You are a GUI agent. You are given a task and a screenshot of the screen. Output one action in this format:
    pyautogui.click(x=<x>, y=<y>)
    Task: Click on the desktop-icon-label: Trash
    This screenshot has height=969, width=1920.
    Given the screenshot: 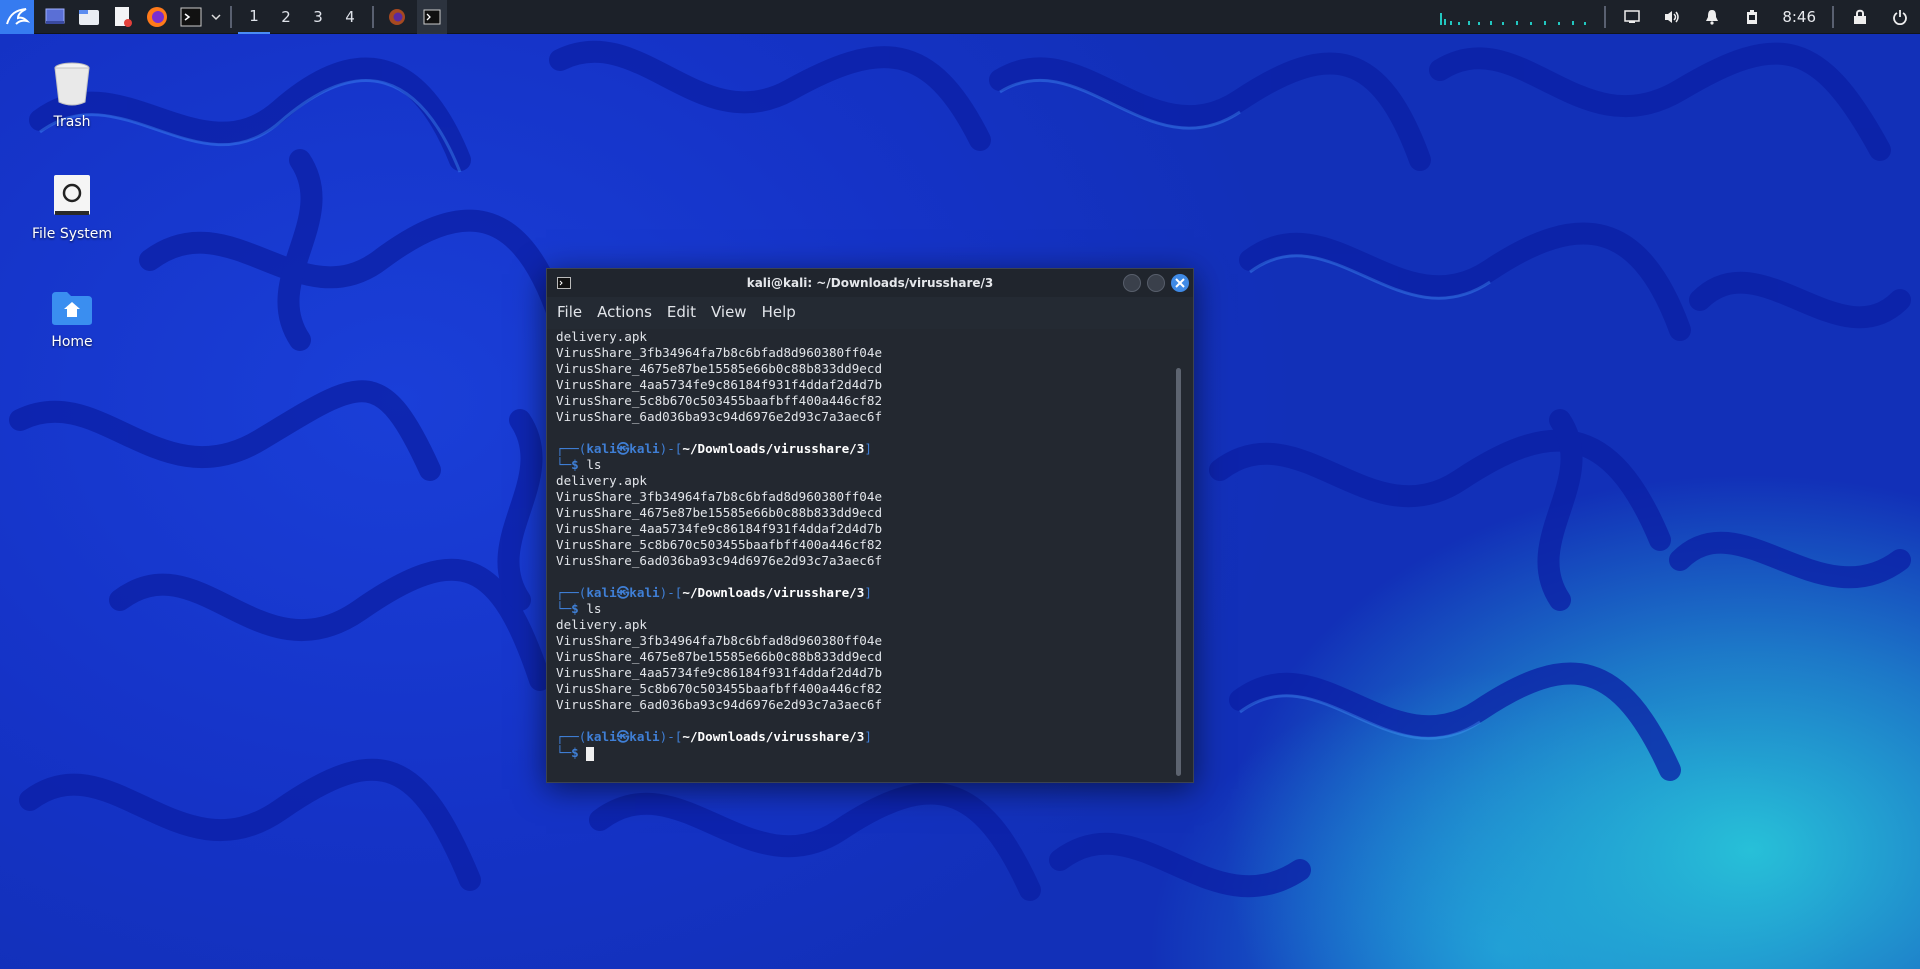 What is the action you would take?
    pyautogui.click(x=72, y=122)
    